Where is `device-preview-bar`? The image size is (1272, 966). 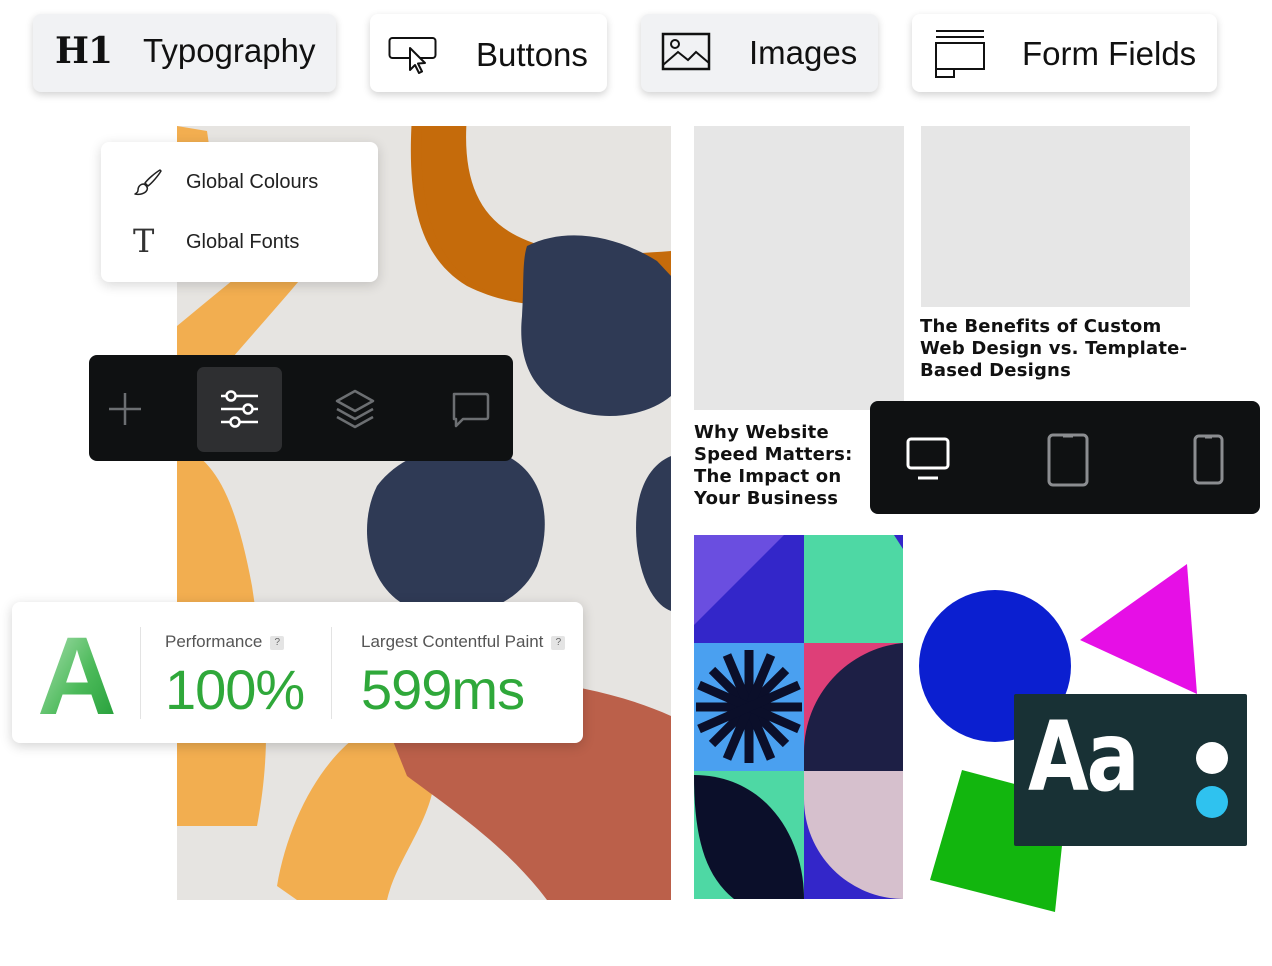
device-preview-bar is located at coordinates (1065, 457).